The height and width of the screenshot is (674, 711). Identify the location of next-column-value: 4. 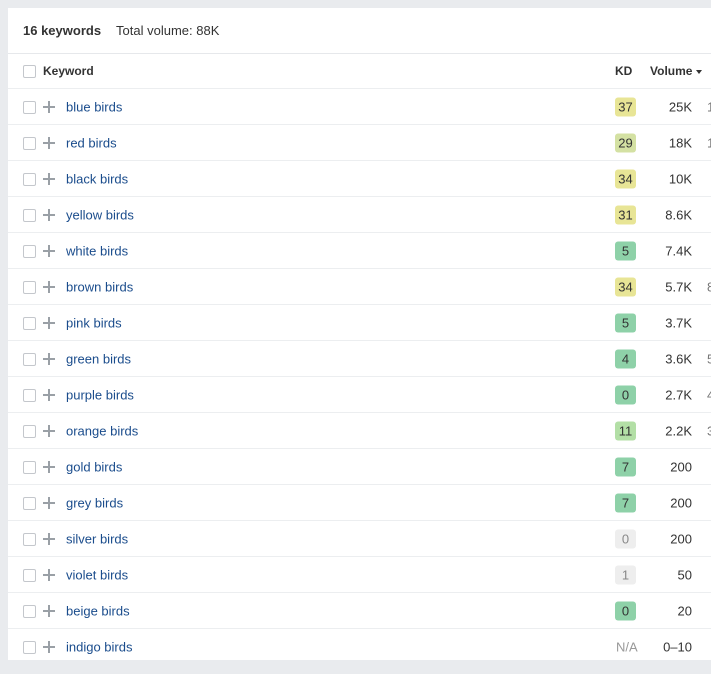
(709, 394).